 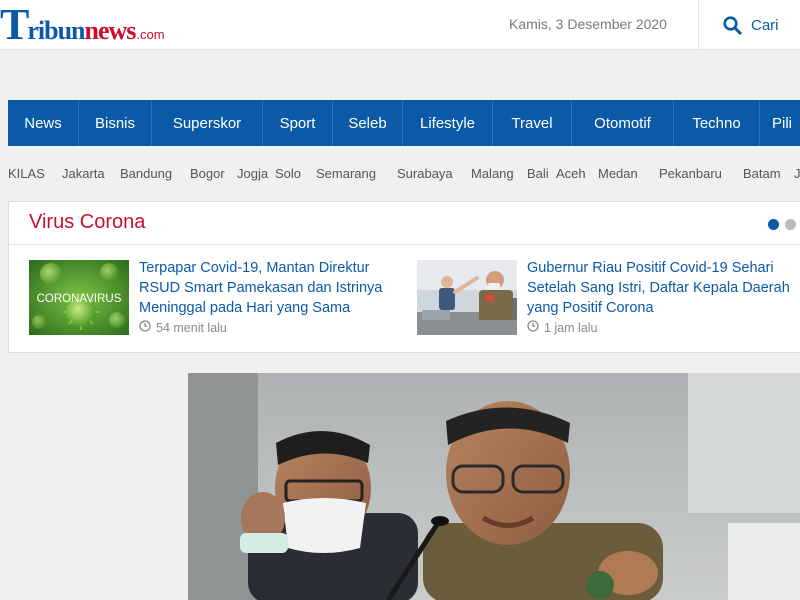 I want to click on widget-title: Virus Corona, so click(x=87, y=222).